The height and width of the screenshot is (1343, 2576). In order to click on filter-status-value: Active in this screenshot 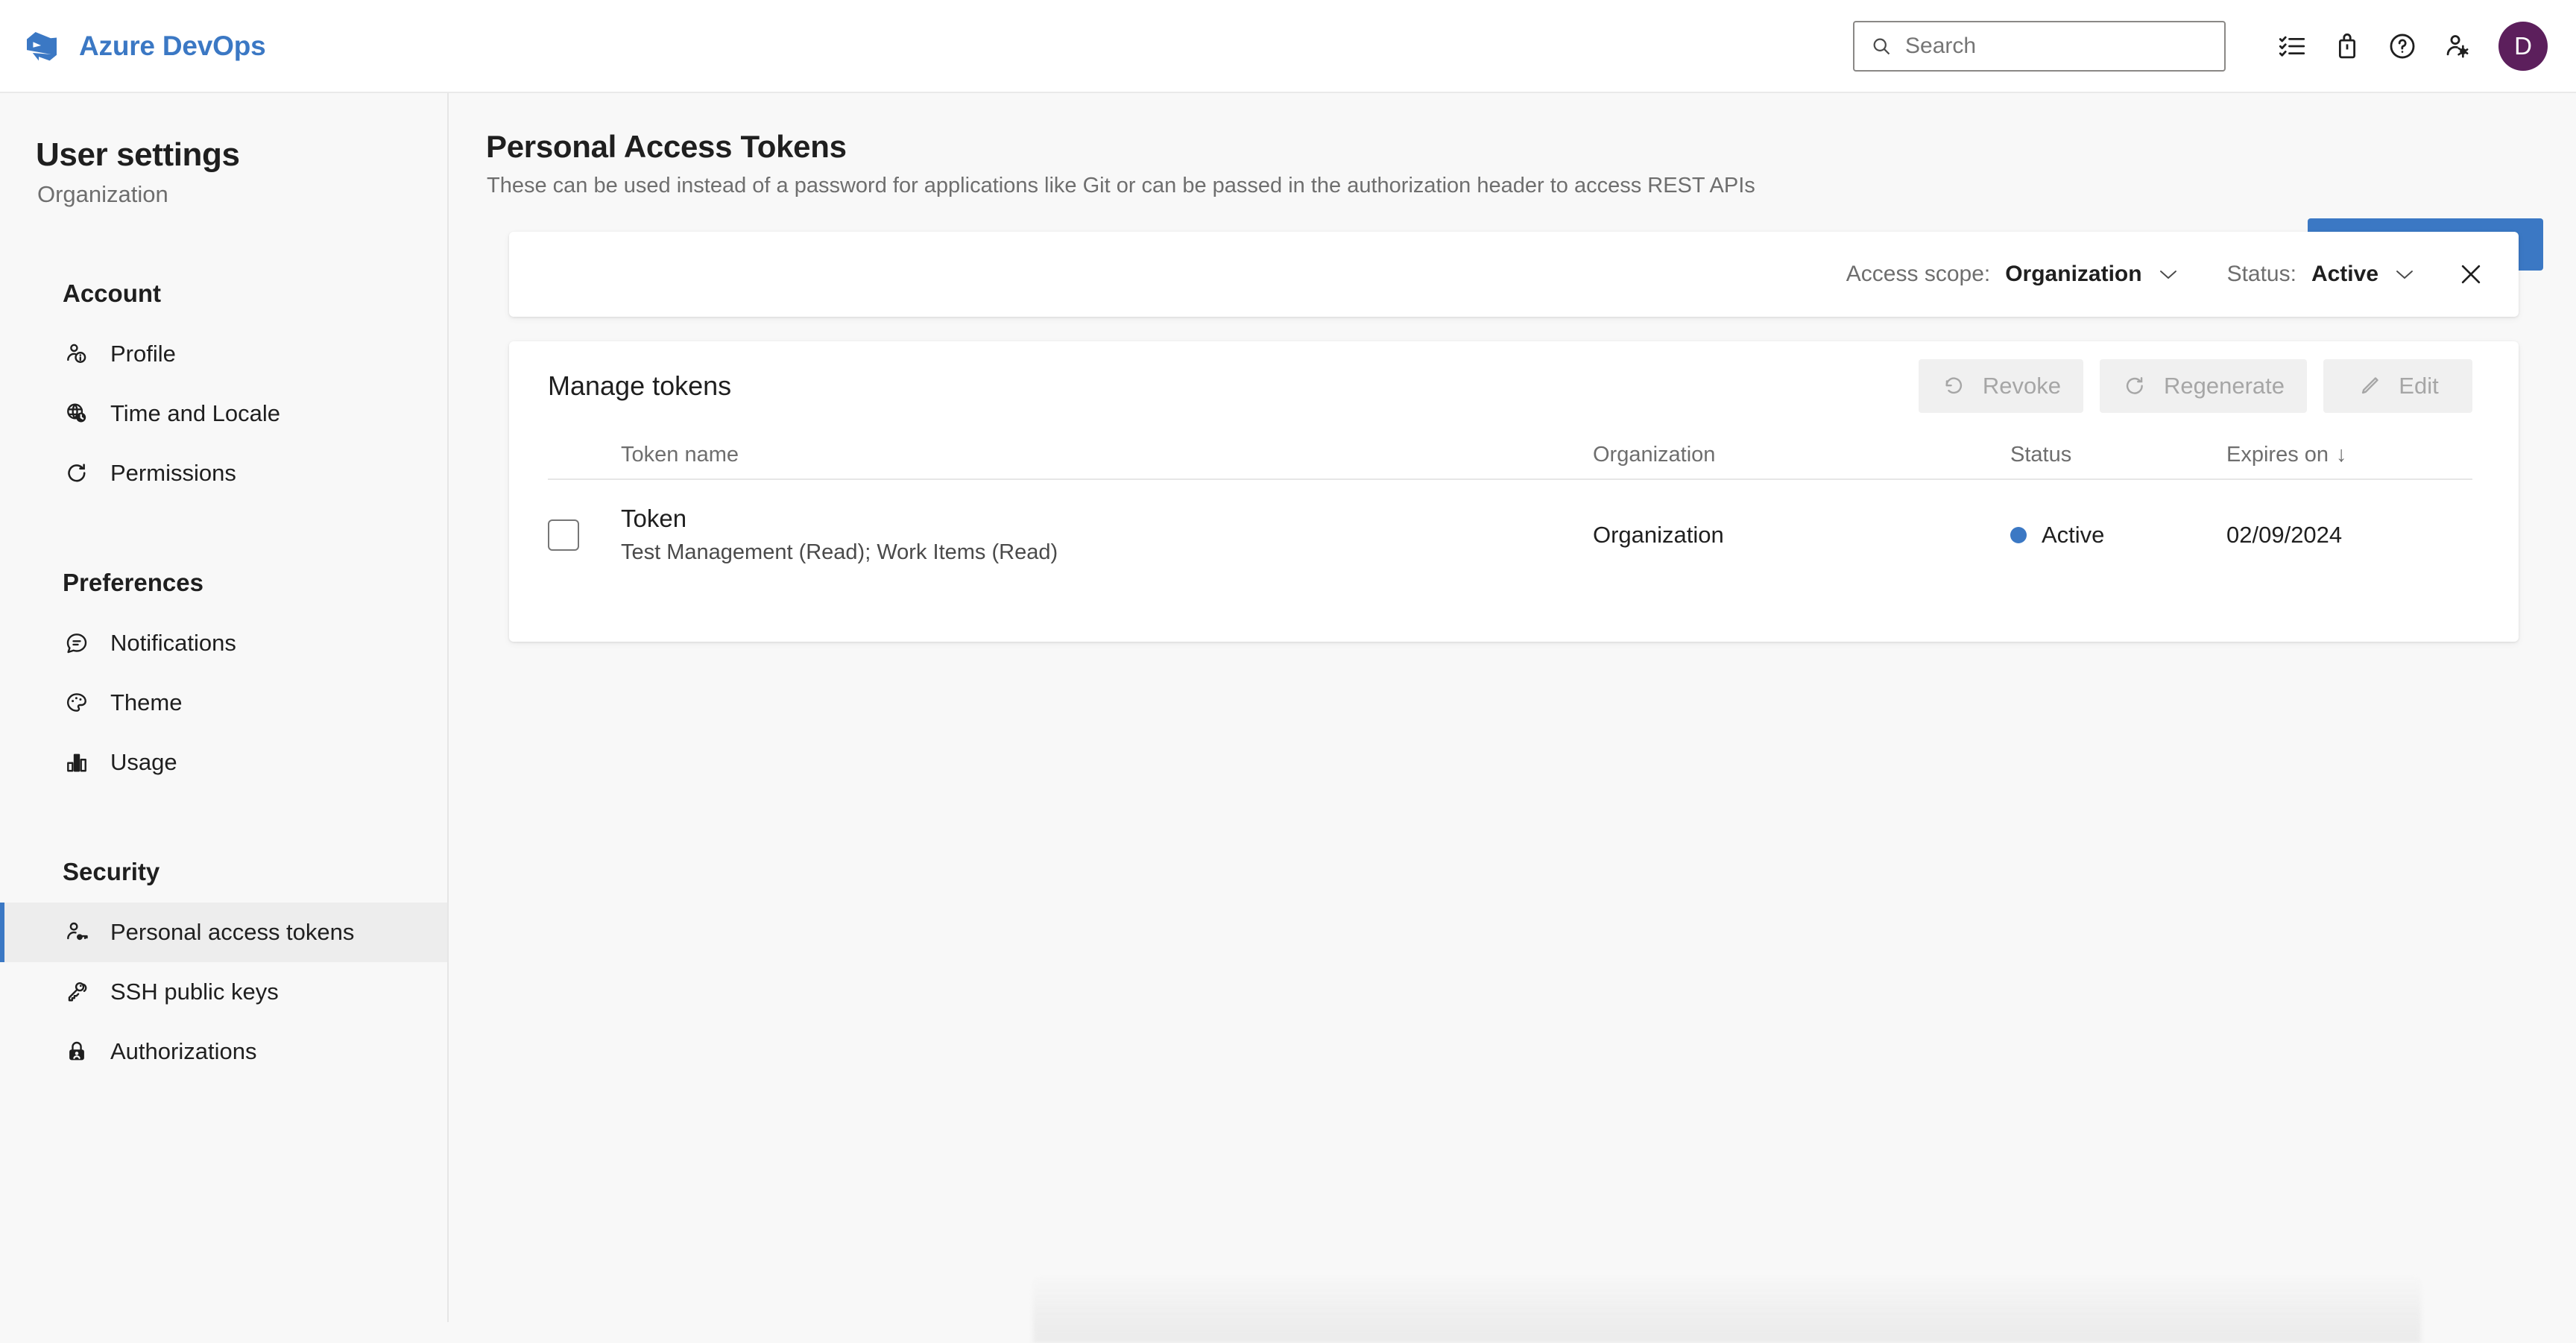, I will do `click(2344, 274)`.